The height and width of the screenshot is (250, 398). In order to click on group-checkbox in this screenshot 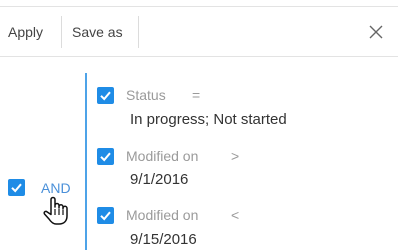, I will do `click(16, 187)`.